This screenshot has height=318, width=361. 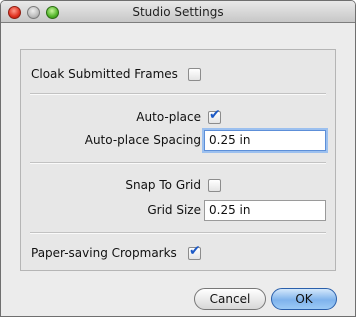 What do you see at coordinates (178, 254) in the screenshot?
I see `cropmarks-row: Paper-saving Cropmarks ✔` at bounding box center [178, 254].